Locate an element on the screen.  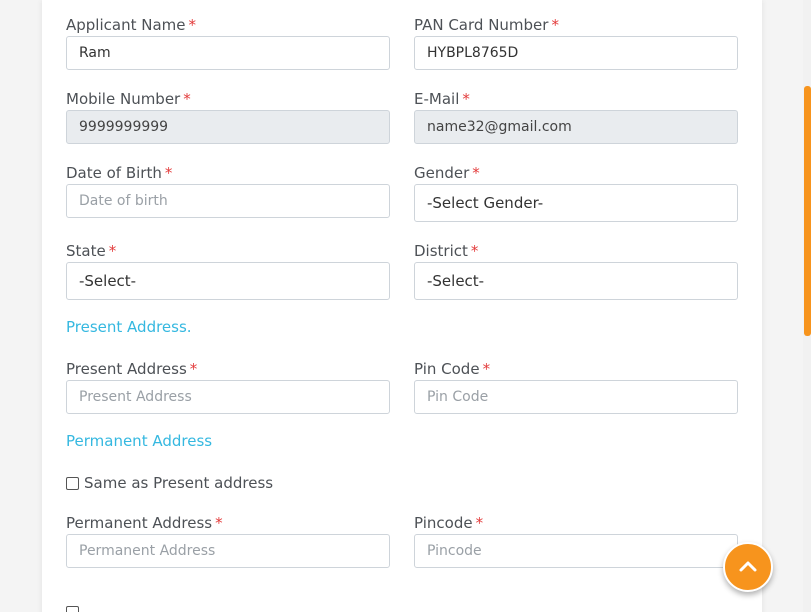
permanent-address-section-title: Permanent Address is located at coordinates (139, 441).